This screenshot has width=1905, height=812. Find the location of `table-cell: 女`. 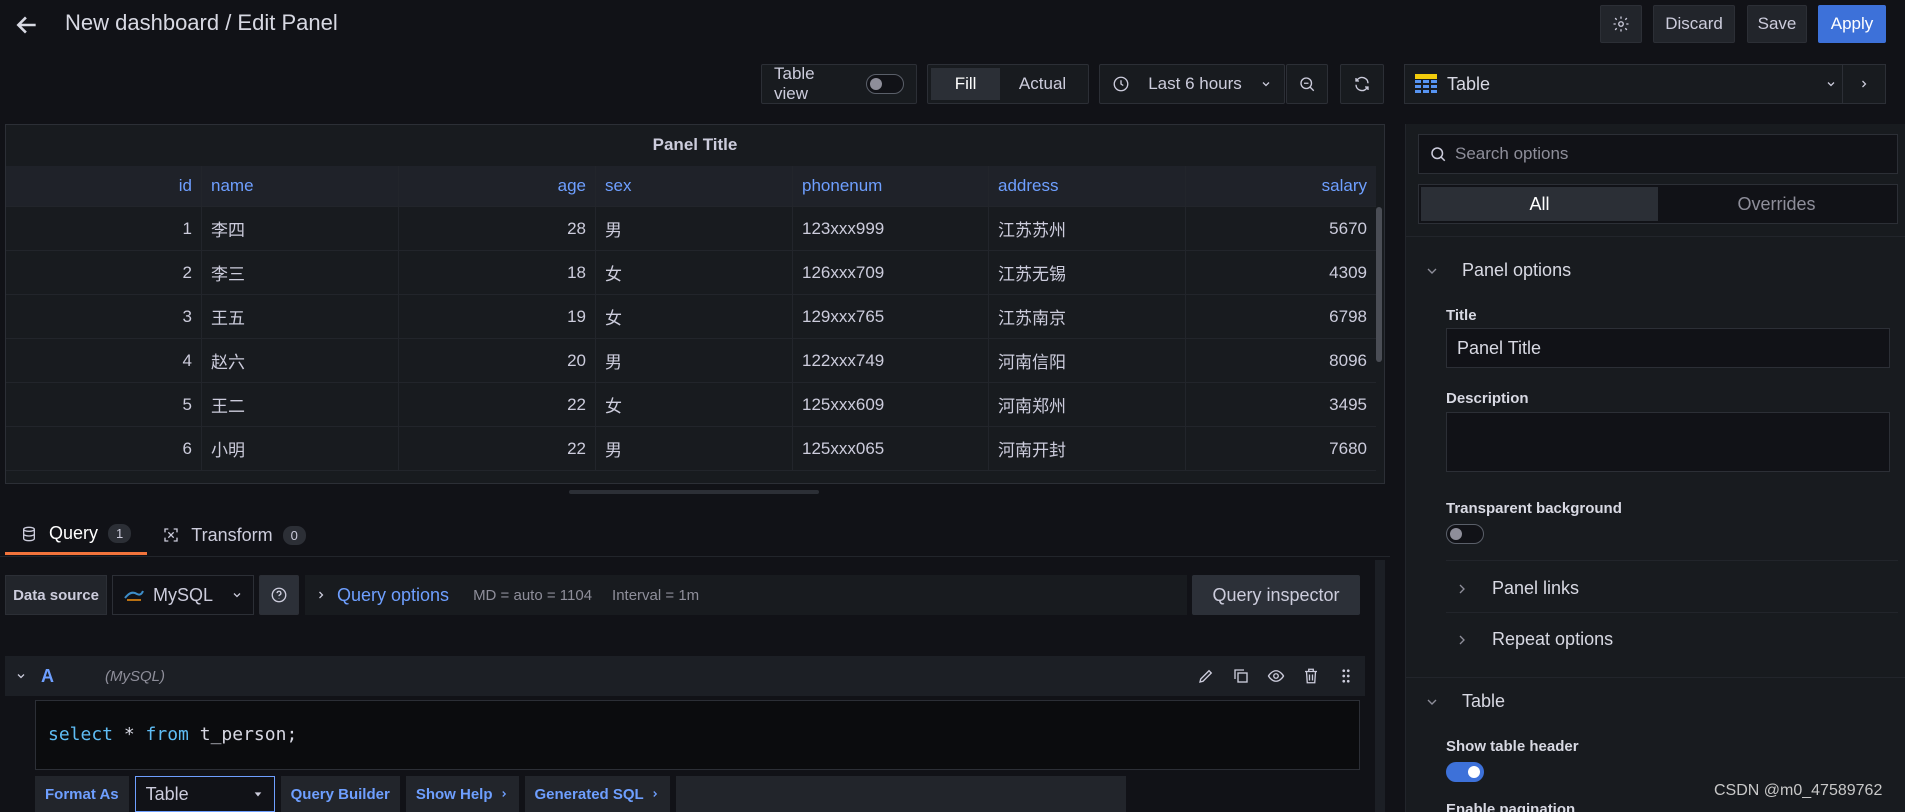

table-cell: 女 is located at coordinates (694, 316).